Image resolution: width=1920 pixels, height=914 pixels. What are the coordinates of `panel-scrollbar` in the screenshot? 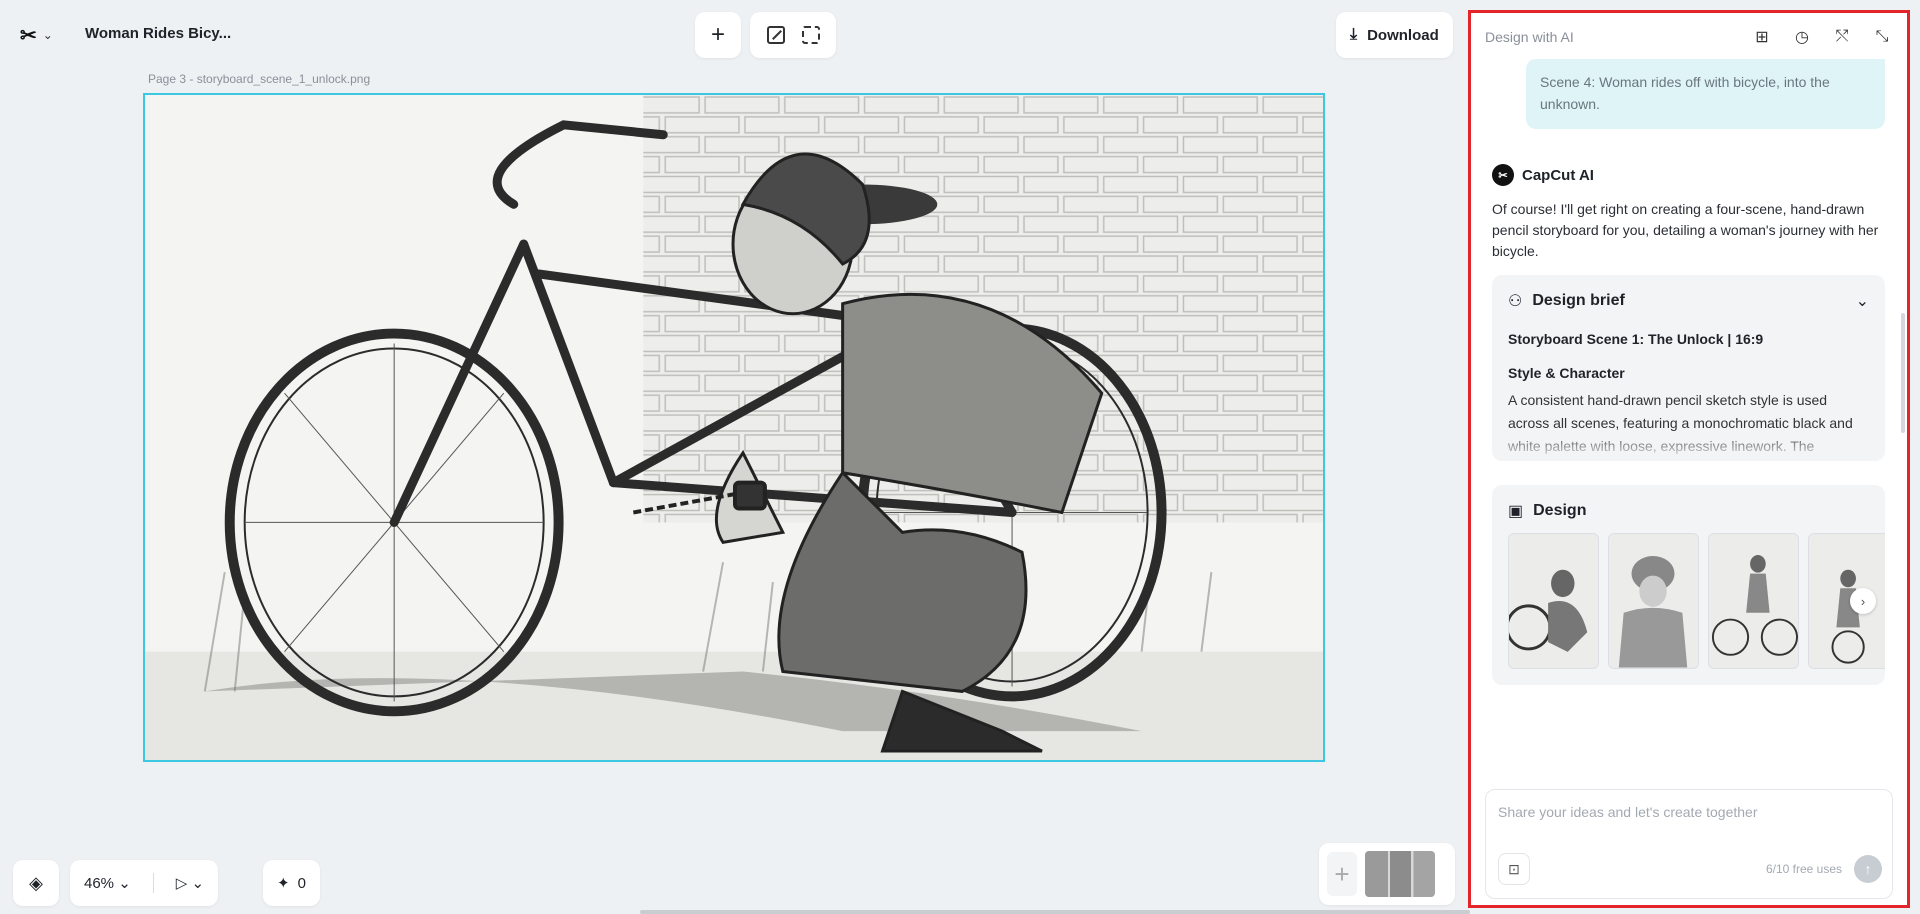 It's located at (1903, 373).